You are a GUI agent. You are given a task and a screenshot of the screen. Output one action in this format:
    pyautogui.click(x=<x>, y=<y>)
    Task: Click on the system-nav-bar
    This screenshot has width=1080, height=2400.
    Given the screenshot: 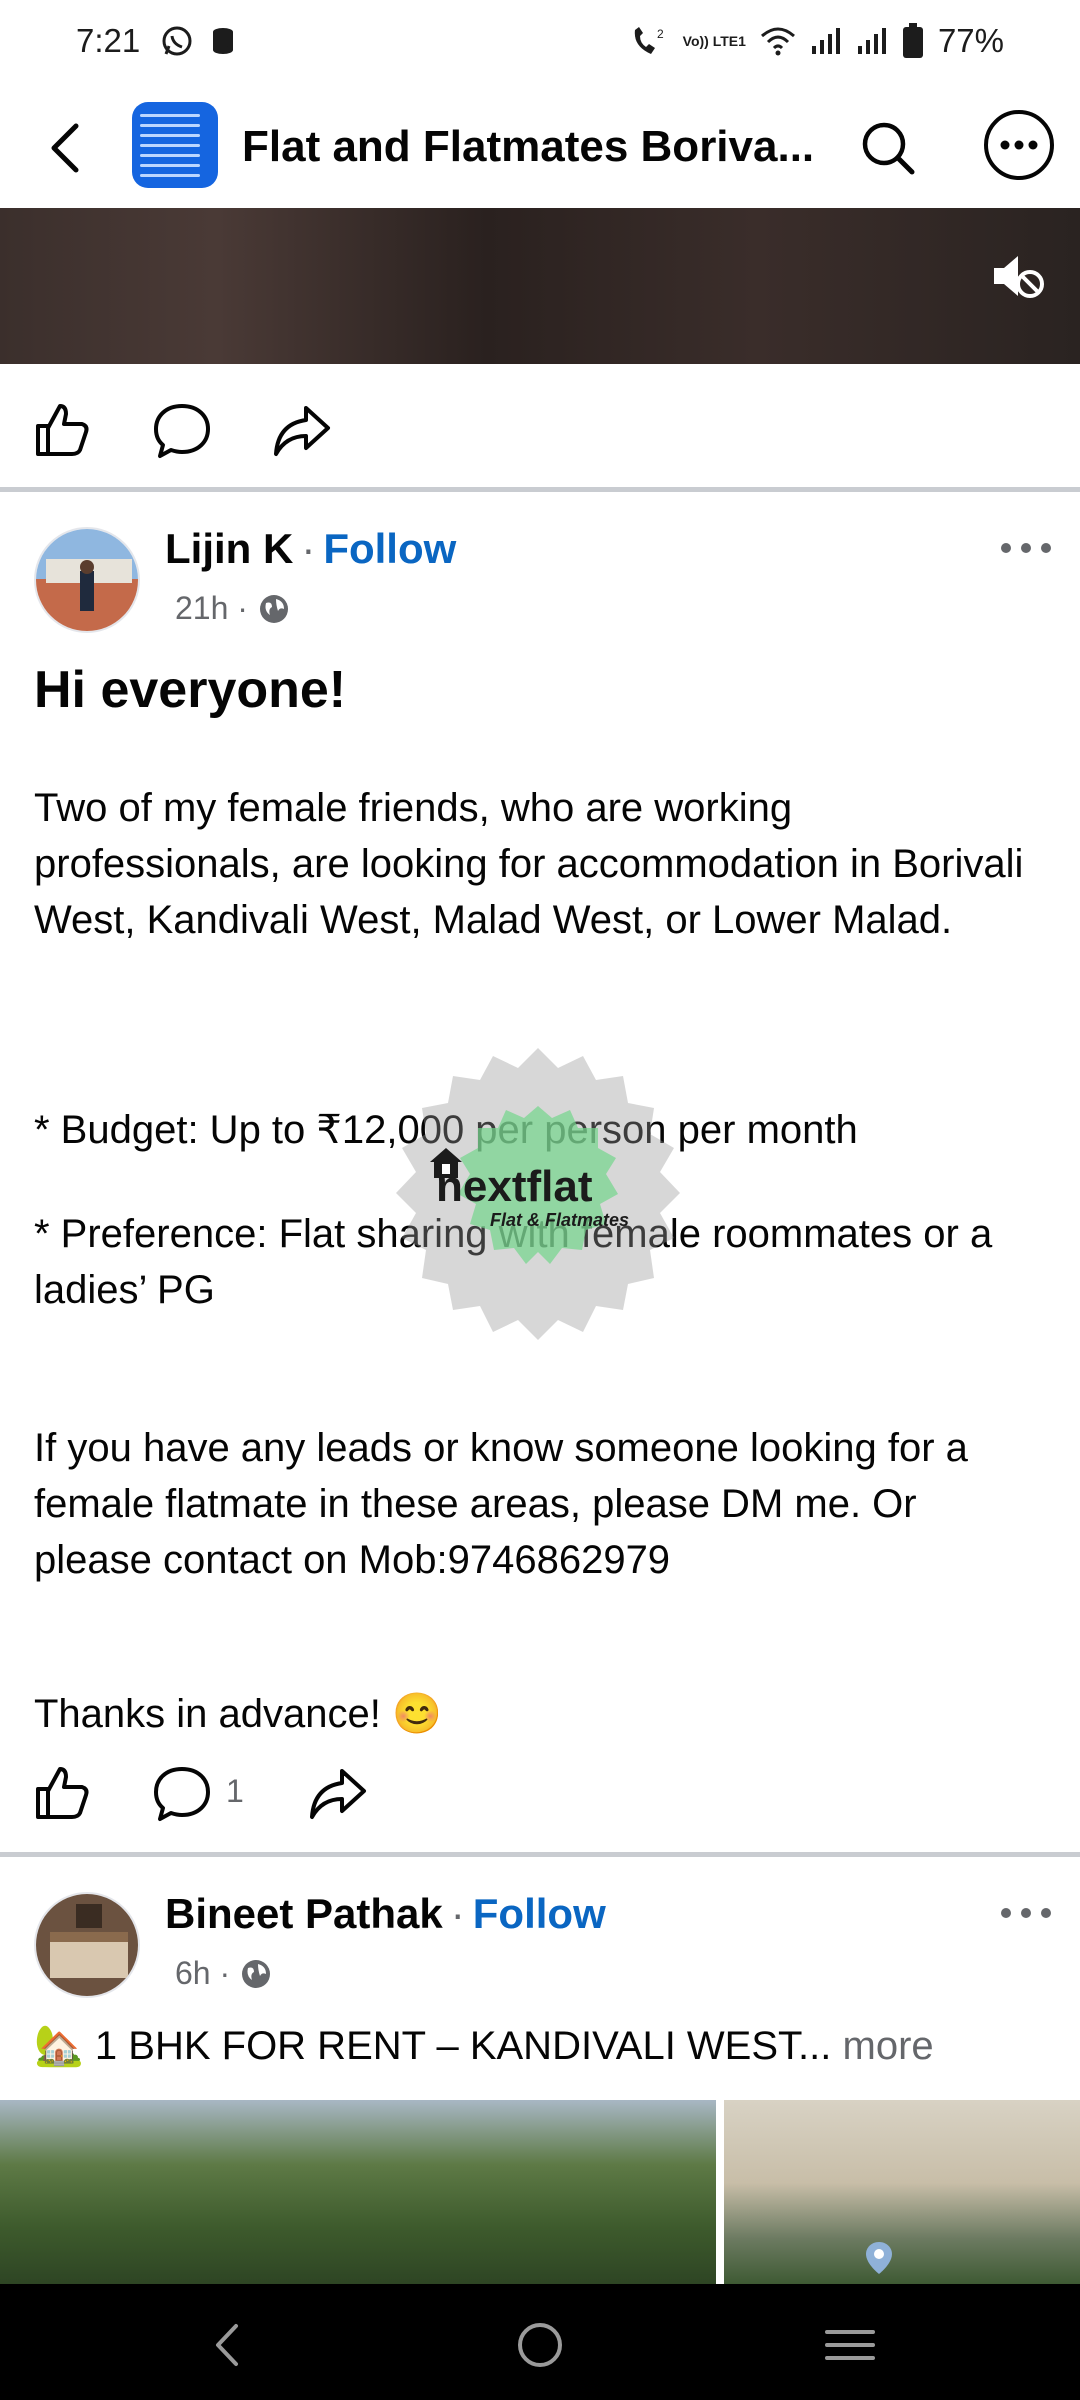 What is the action you would take?
    pyautogui.click(x=540, y=2342)
    